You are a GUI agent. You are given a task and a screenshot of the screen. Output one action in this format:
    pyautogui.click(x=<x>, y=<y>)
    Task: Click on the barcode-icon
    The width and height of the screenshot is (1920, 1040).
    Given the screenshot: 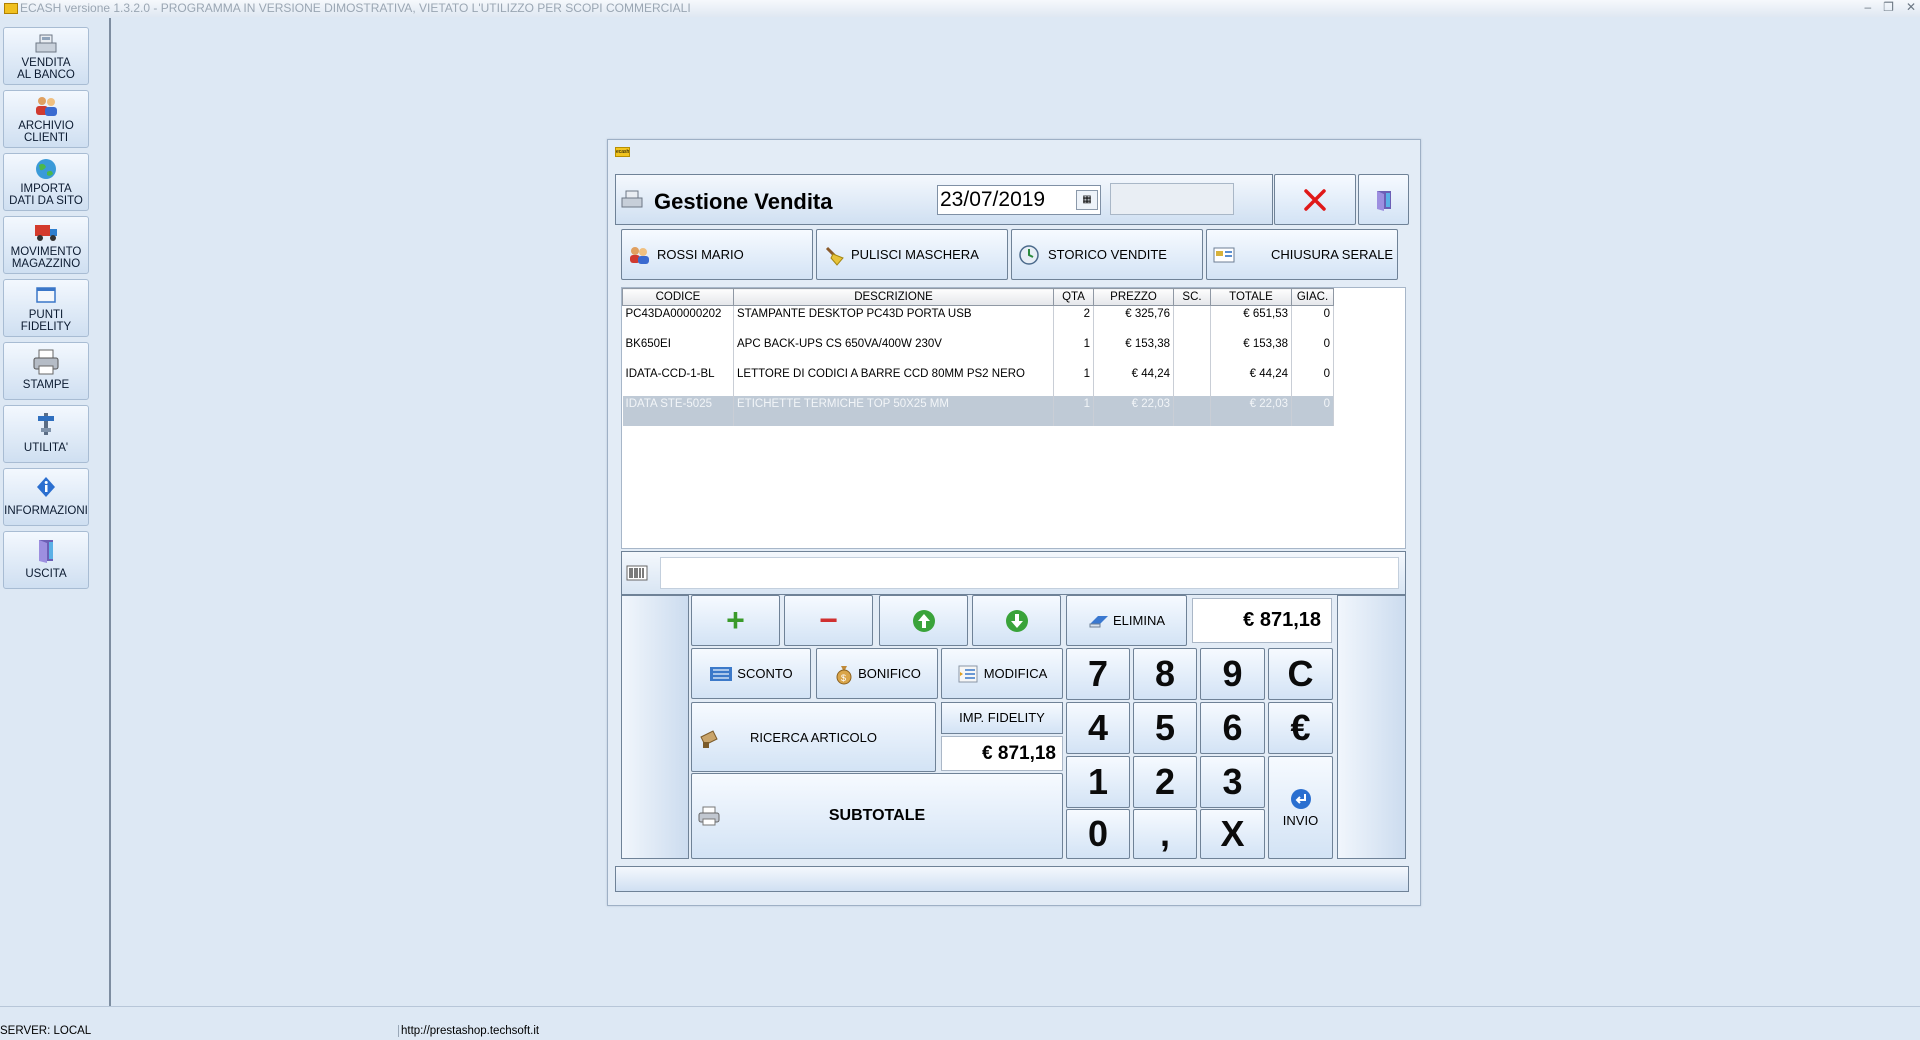 What is the action you would take?
    pyautogui.click(x=637, y=573)
    